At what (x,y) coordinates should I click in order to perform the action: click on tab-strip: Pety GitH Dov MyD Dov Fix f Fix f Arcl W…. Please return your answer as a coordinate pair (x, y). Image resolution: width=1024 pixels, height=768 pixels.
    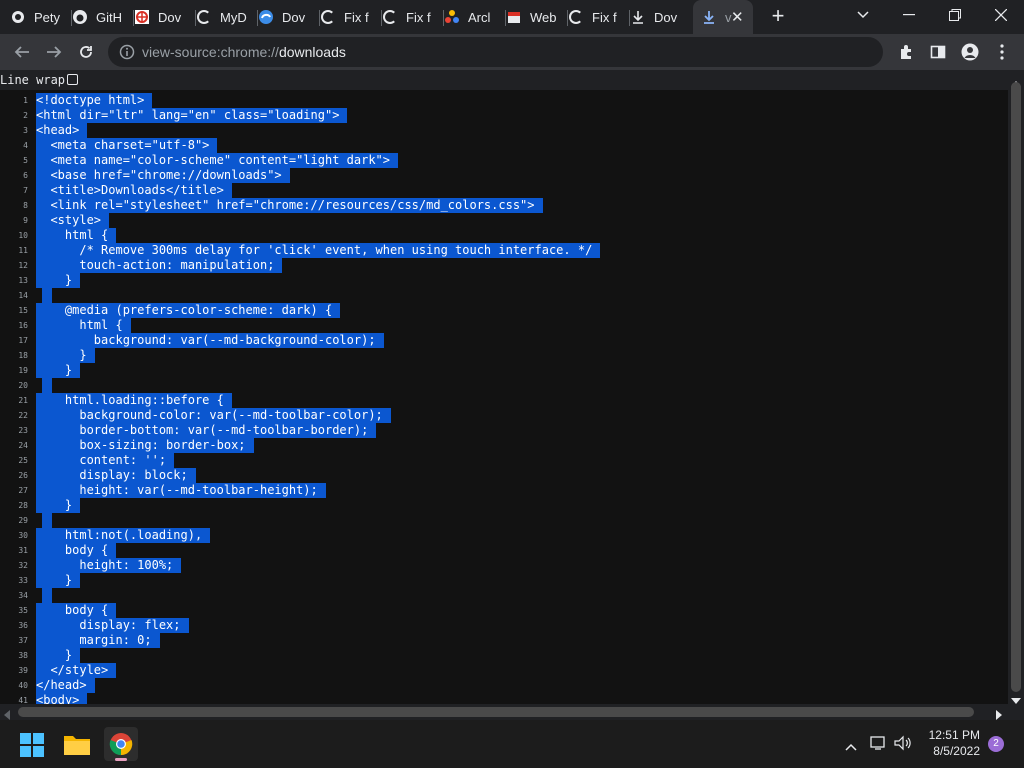
    Looking at the image, I should click on (512, 17).